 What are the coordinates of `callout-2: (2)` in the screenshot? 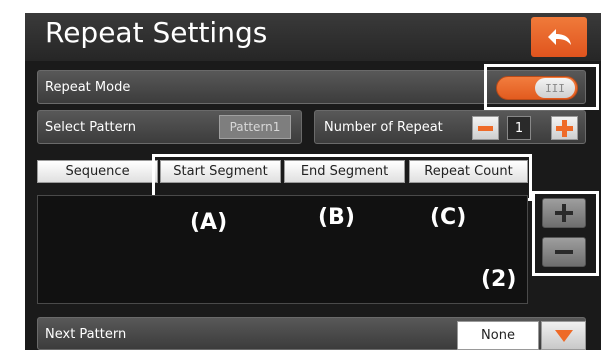 It's located at (499, 279).